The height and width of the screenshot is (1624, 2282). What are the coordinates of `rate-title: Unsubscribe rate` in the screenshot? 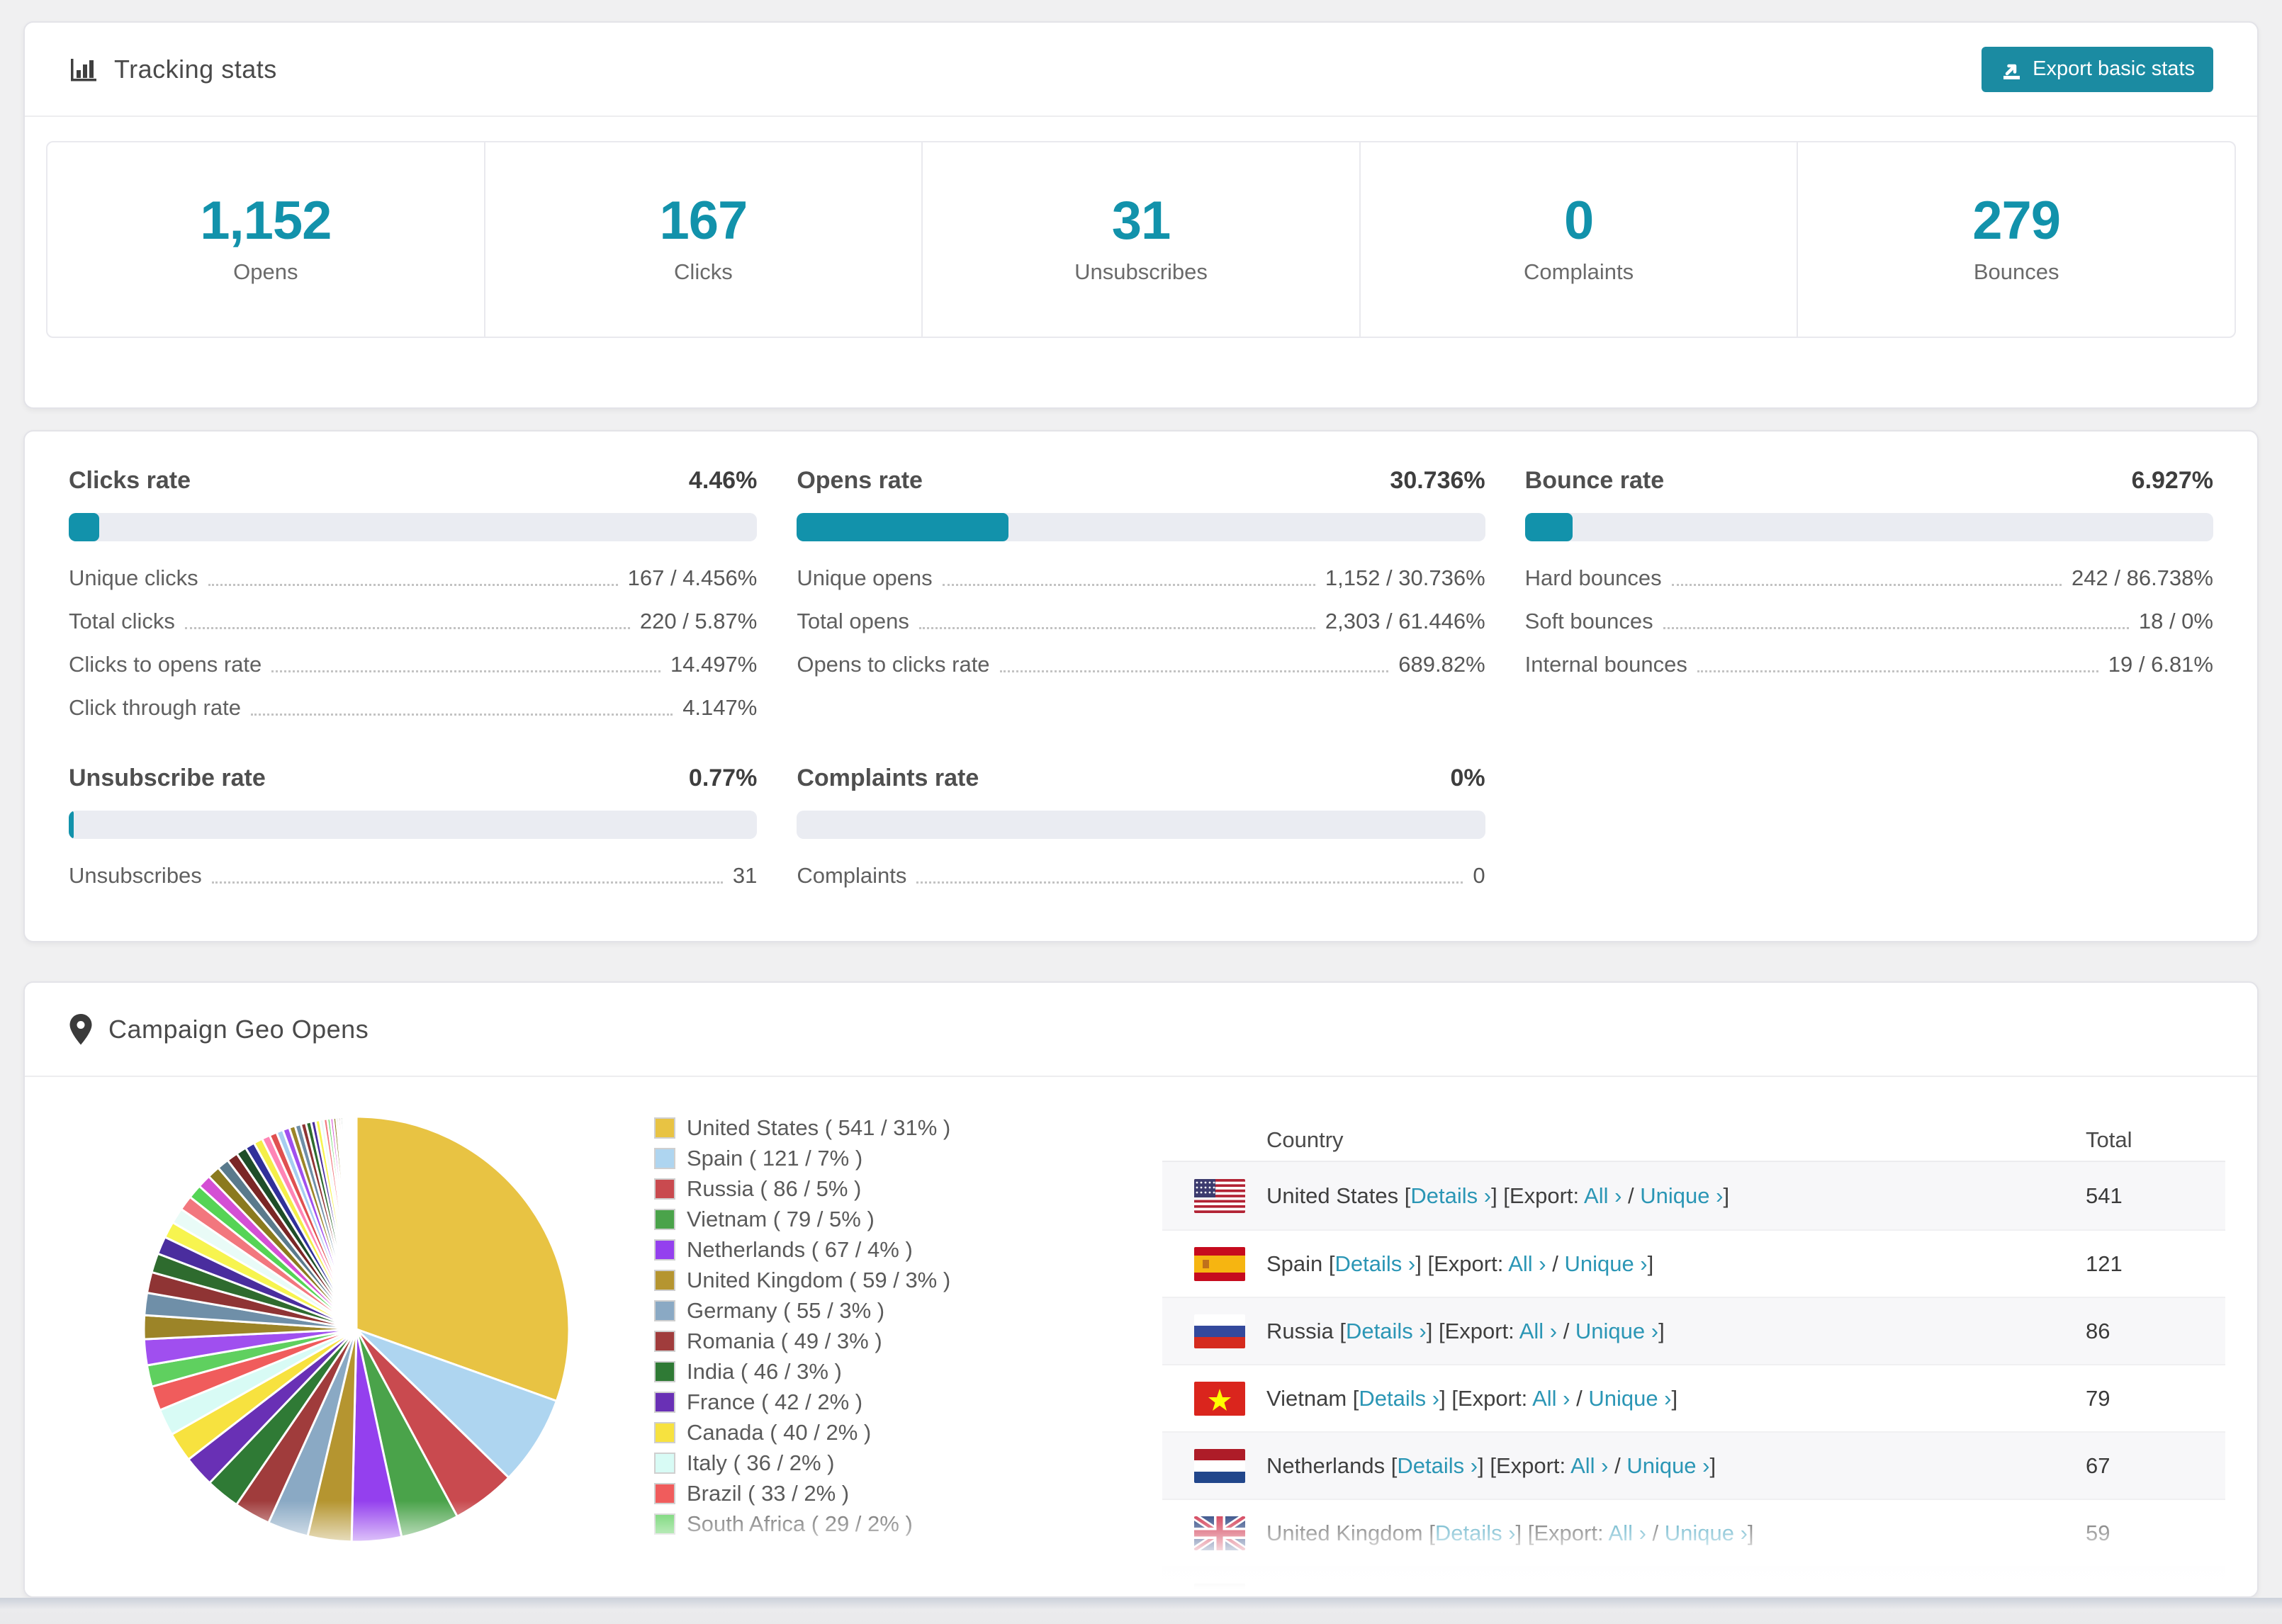 It's located at (167, 778).